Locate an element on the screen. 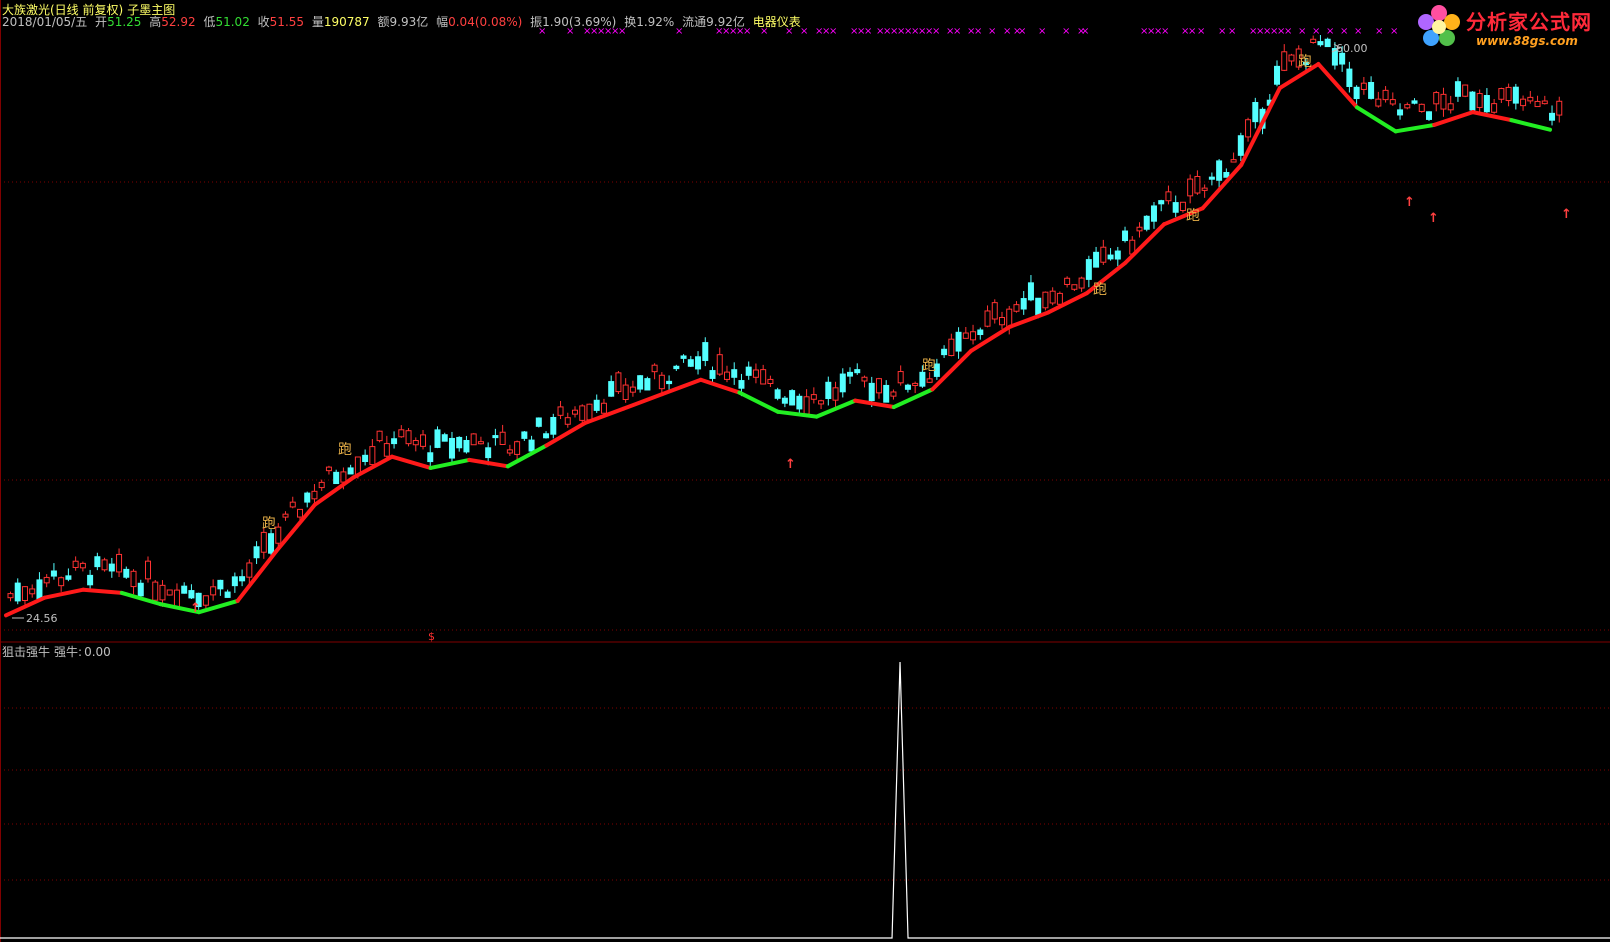 The width and height of the screenshot is (1610, 942). close-value: 51.55 is located at coordinates (287, 22).